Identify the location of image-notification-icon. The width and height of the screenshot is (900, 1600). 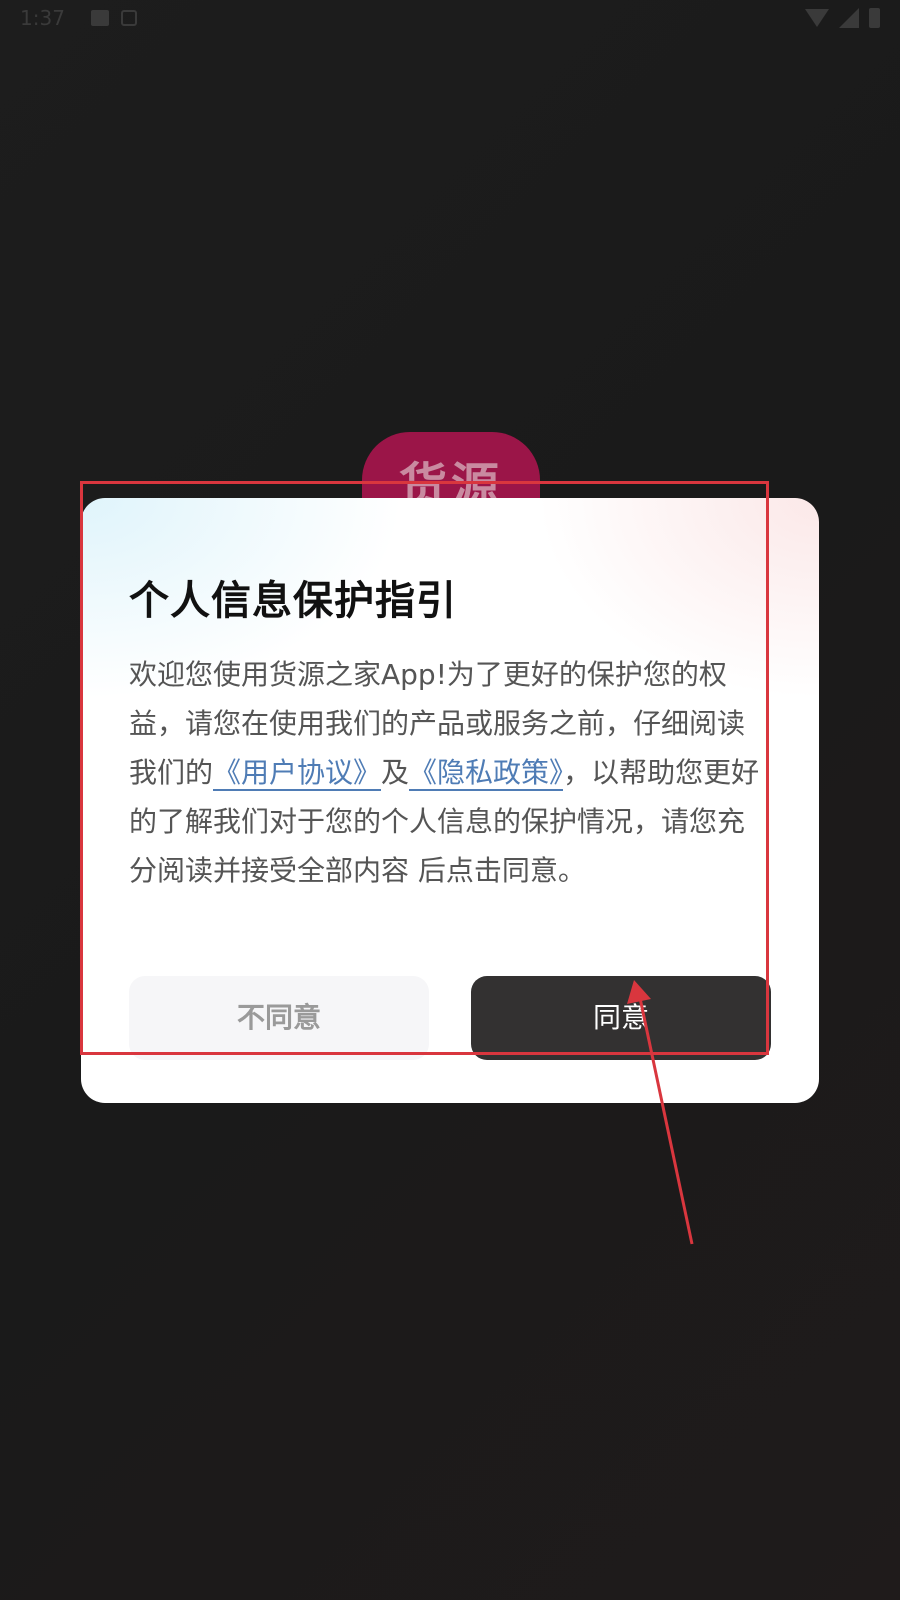
(99, 18).